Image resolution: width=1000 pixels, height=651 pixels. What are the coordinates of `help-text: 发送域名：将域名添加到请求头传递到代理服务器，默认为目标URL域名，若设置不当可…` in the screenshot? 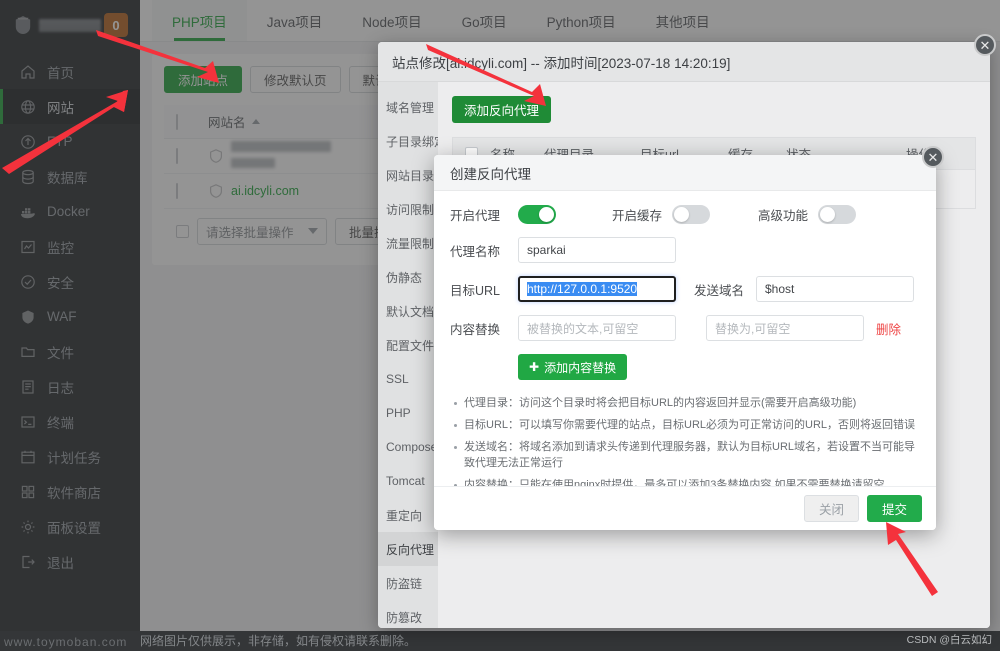 It's located at (690, 454).